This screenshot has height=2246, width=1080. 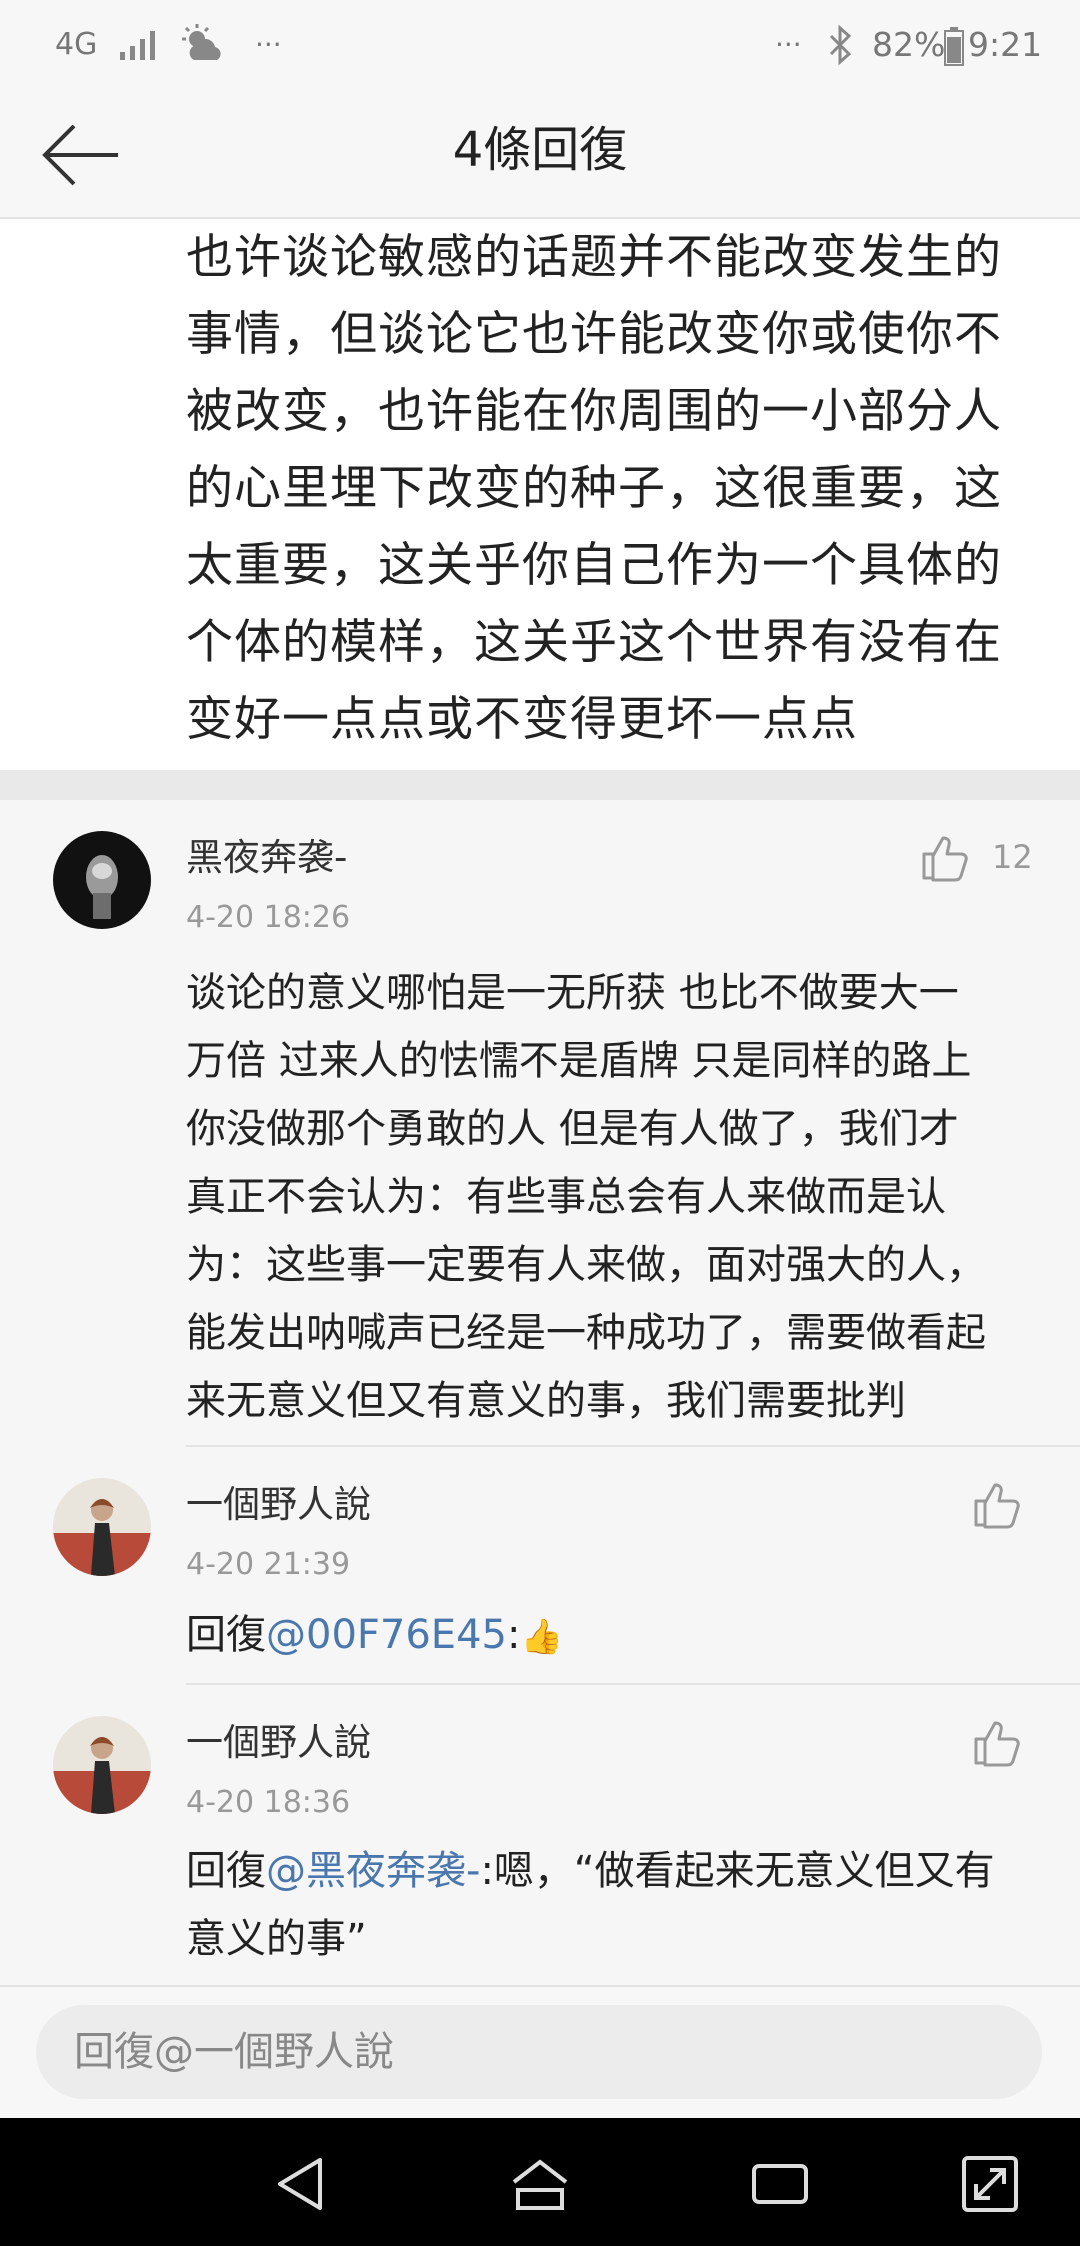 I want to click on status-bar: 4G ··· ··· 82% 9:21, so click(x=540, y=45).